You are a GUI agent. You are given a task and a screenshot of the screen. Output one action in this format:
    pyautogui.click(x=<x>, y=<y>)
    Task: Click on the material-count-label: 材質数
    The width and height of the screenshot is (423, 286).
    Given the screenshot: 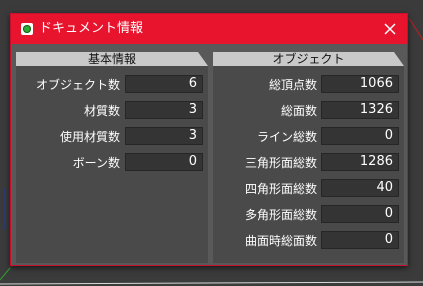 What is the action you would take?
    pyautogui.click(x=101, y=111)
    